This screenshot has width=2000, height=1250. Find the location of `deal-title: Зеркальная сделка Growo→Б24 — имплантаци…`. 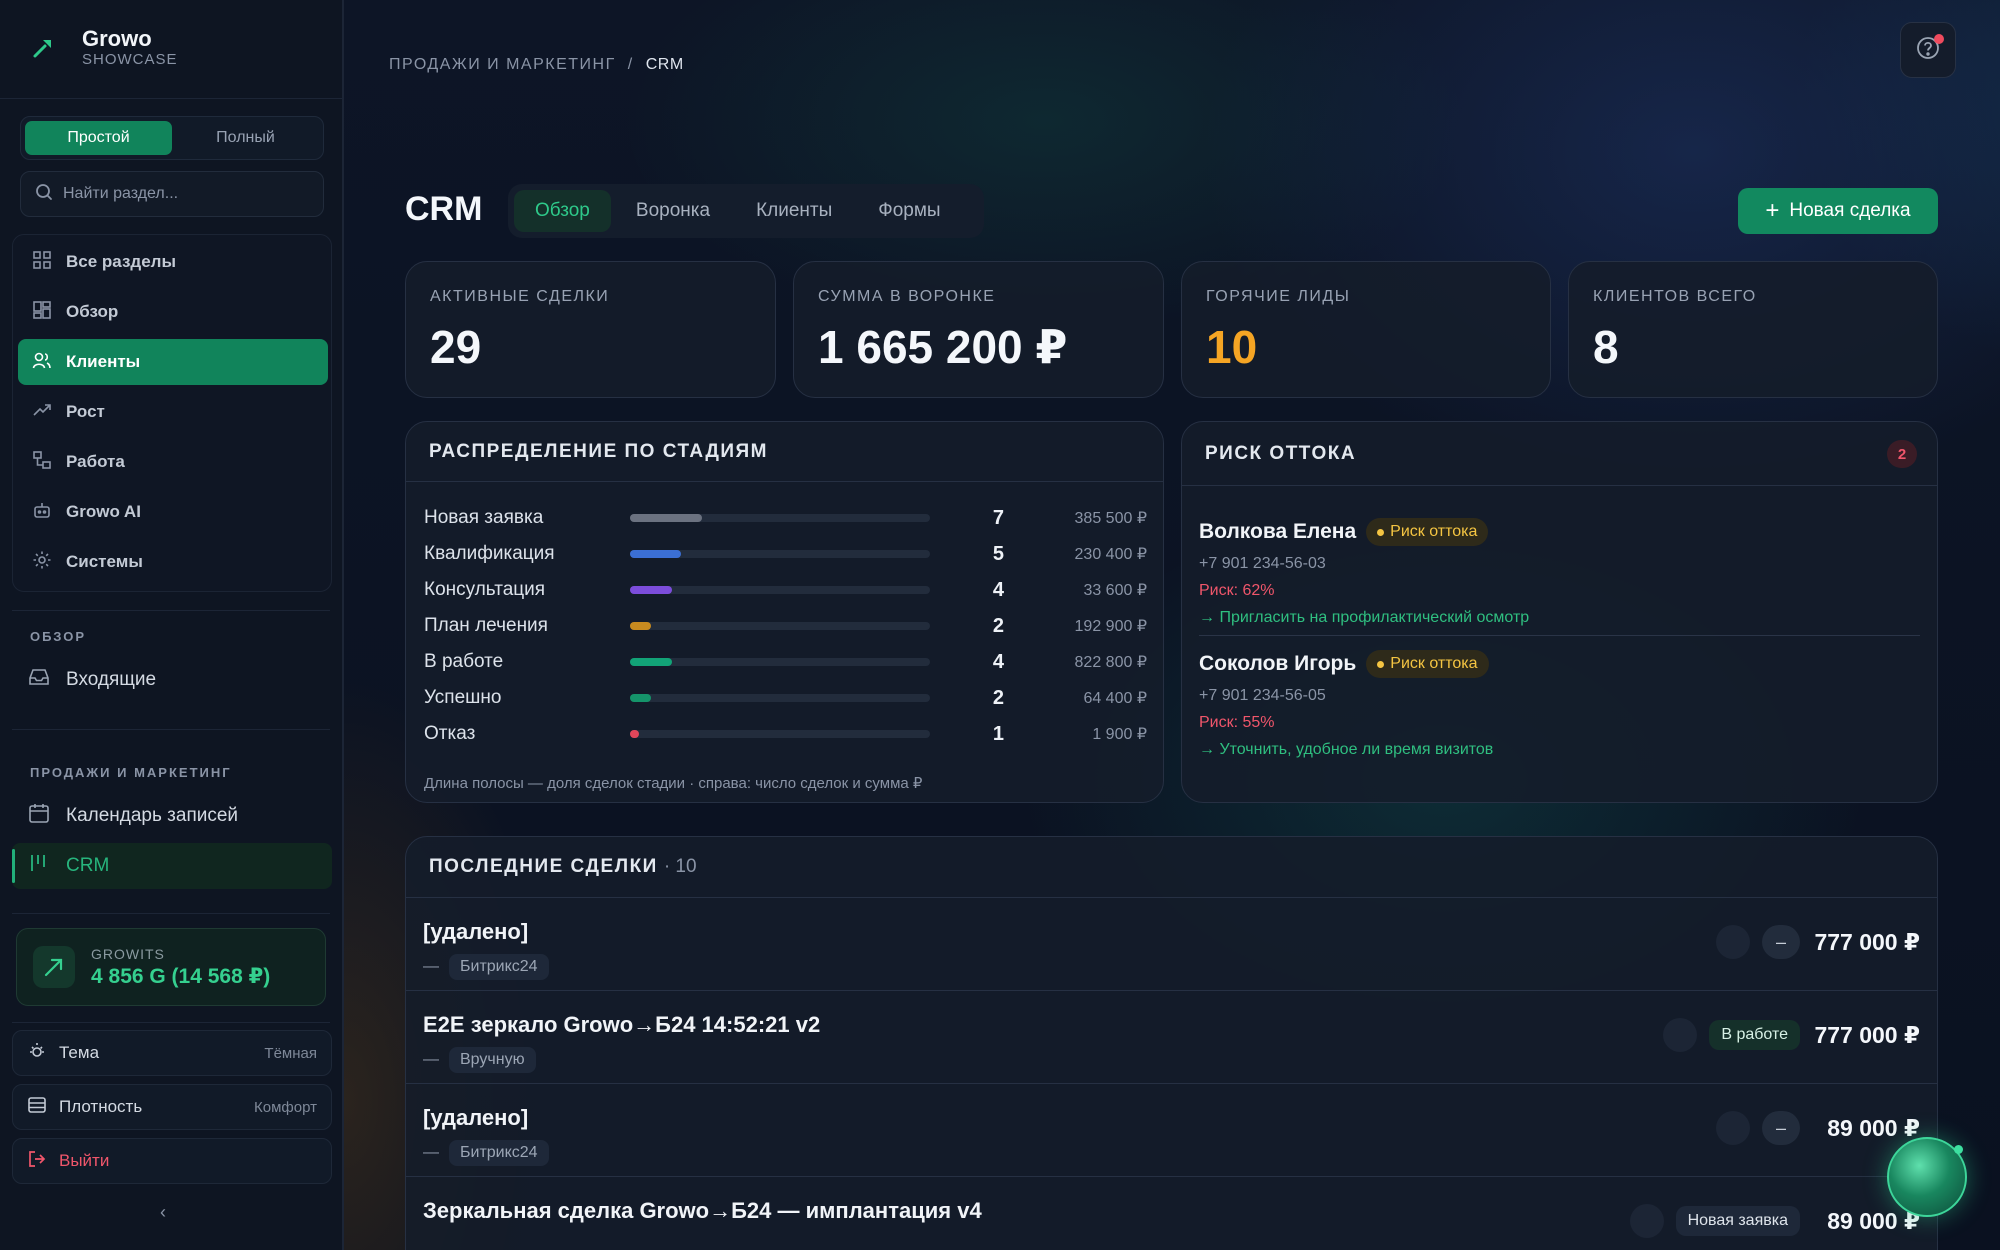

deal-title: Зеркальная сделка Growo→Б24 — имплантаци… is located at coordinates (702, 1211).